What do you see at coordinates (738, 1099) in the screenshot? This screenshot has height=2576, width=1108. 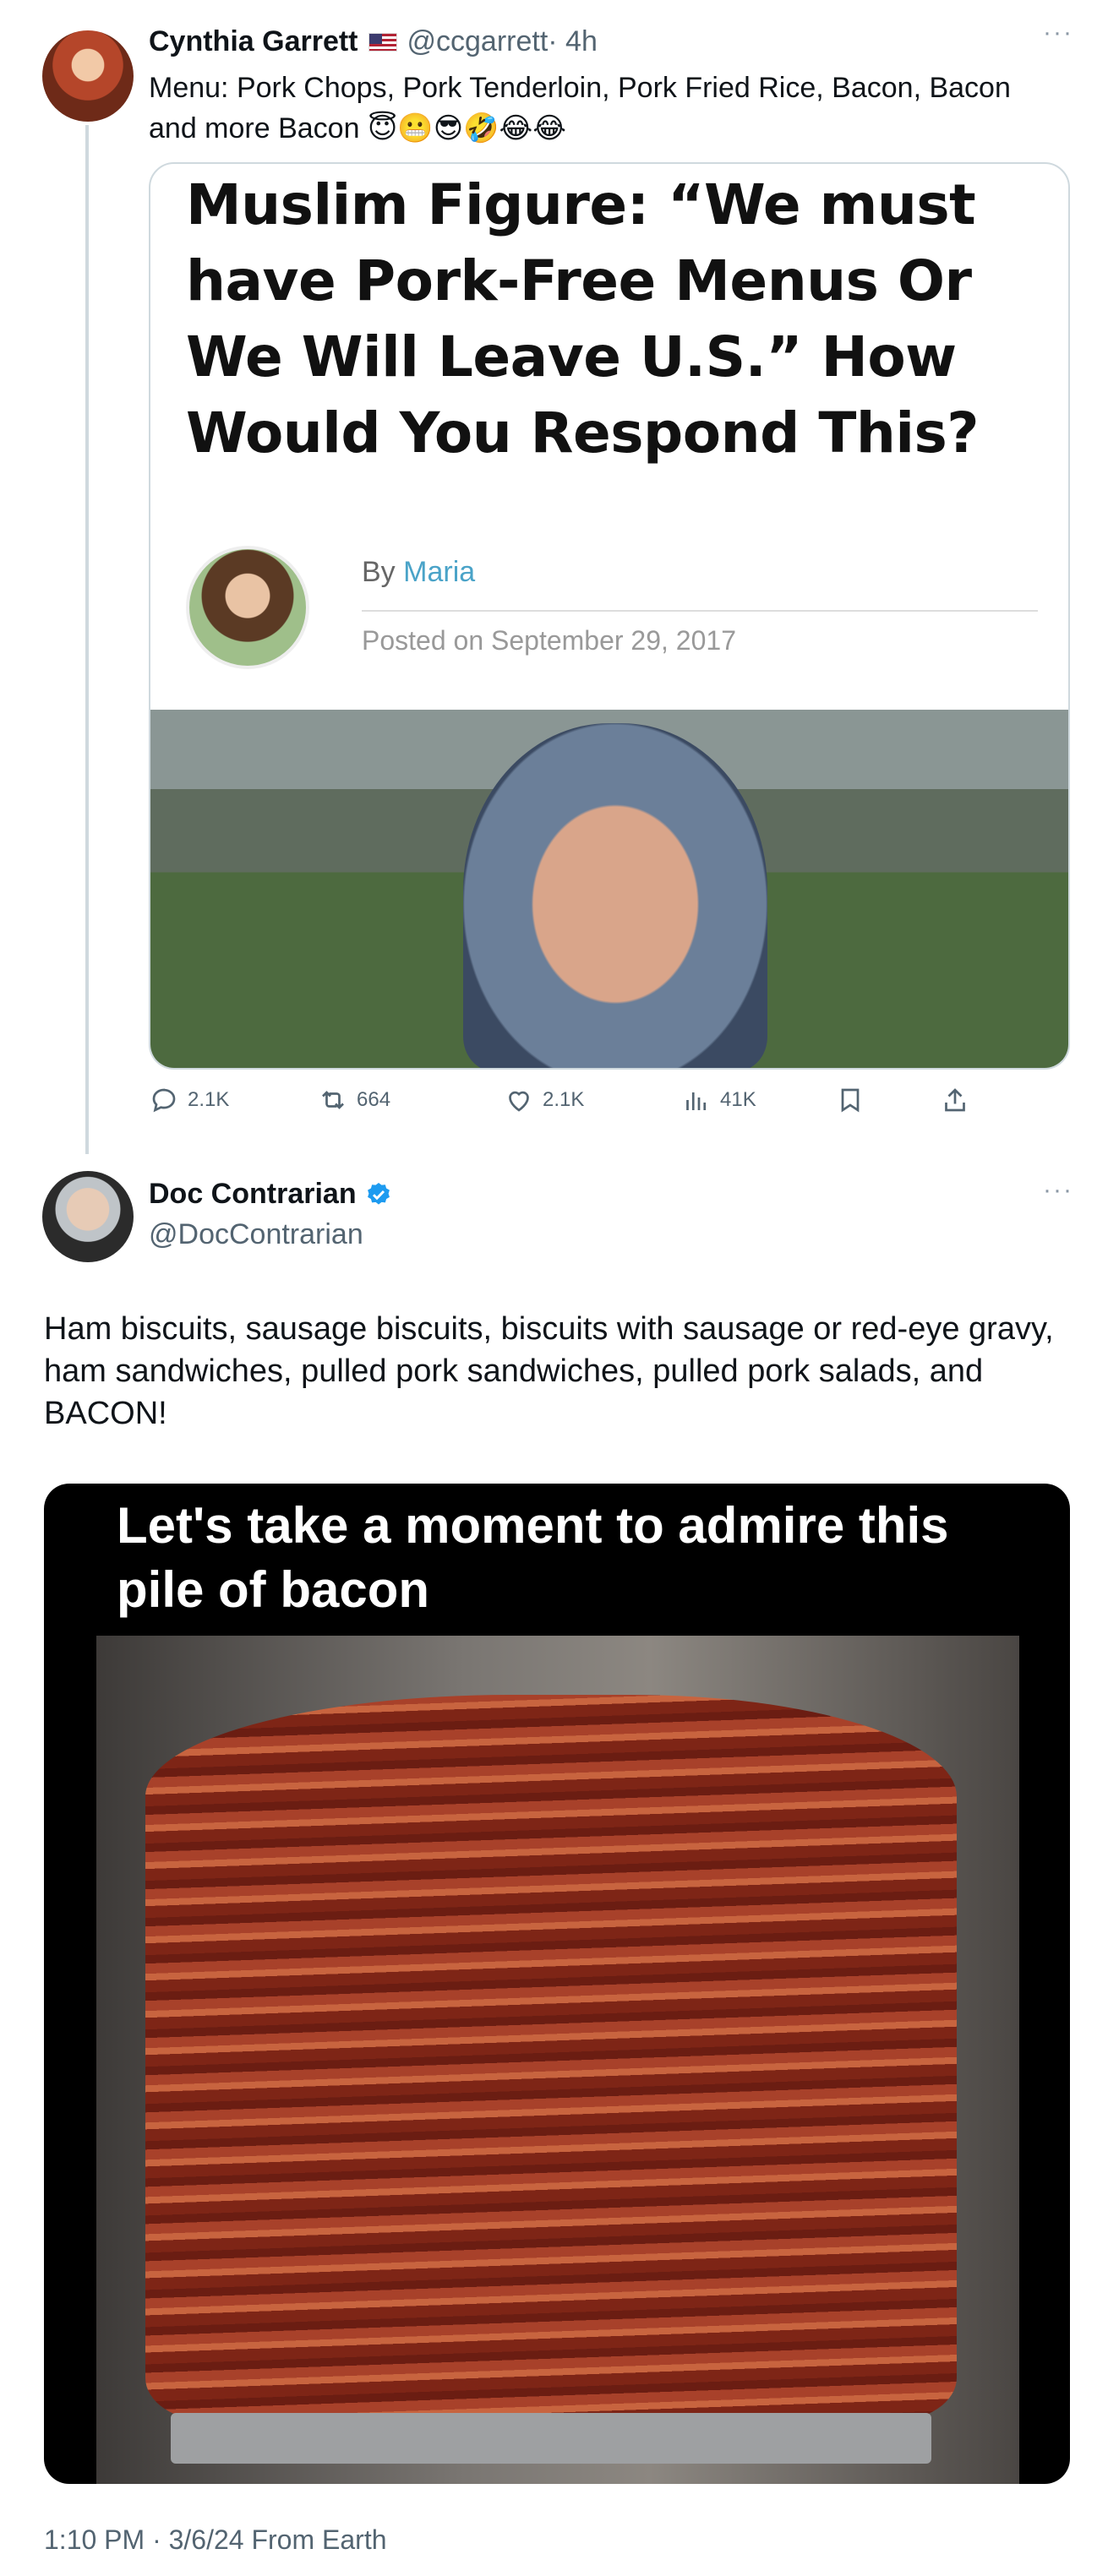 I see `views-count: 41K` at bounding box center [738, 1099].